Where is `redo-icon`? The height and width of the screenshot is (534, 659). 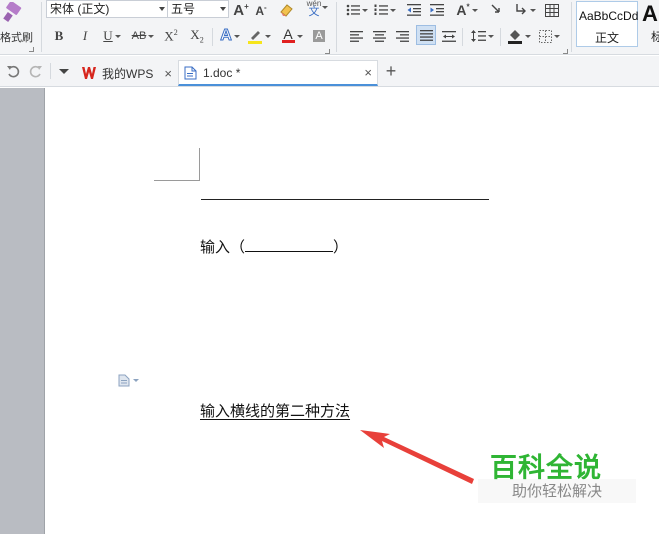
redo-icon is located at coordinates (35, 71).